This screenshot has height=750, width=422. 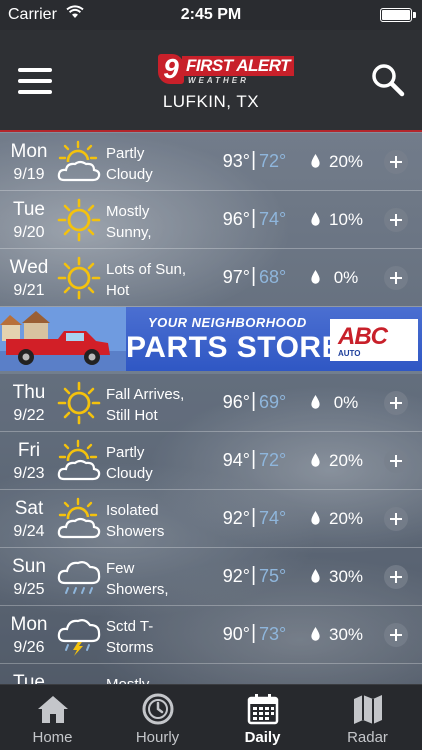 I want to click on forecast-row: Mon 9/19 Partly Cloudy 93° | 72° 20%, so click(x=211, y=162).